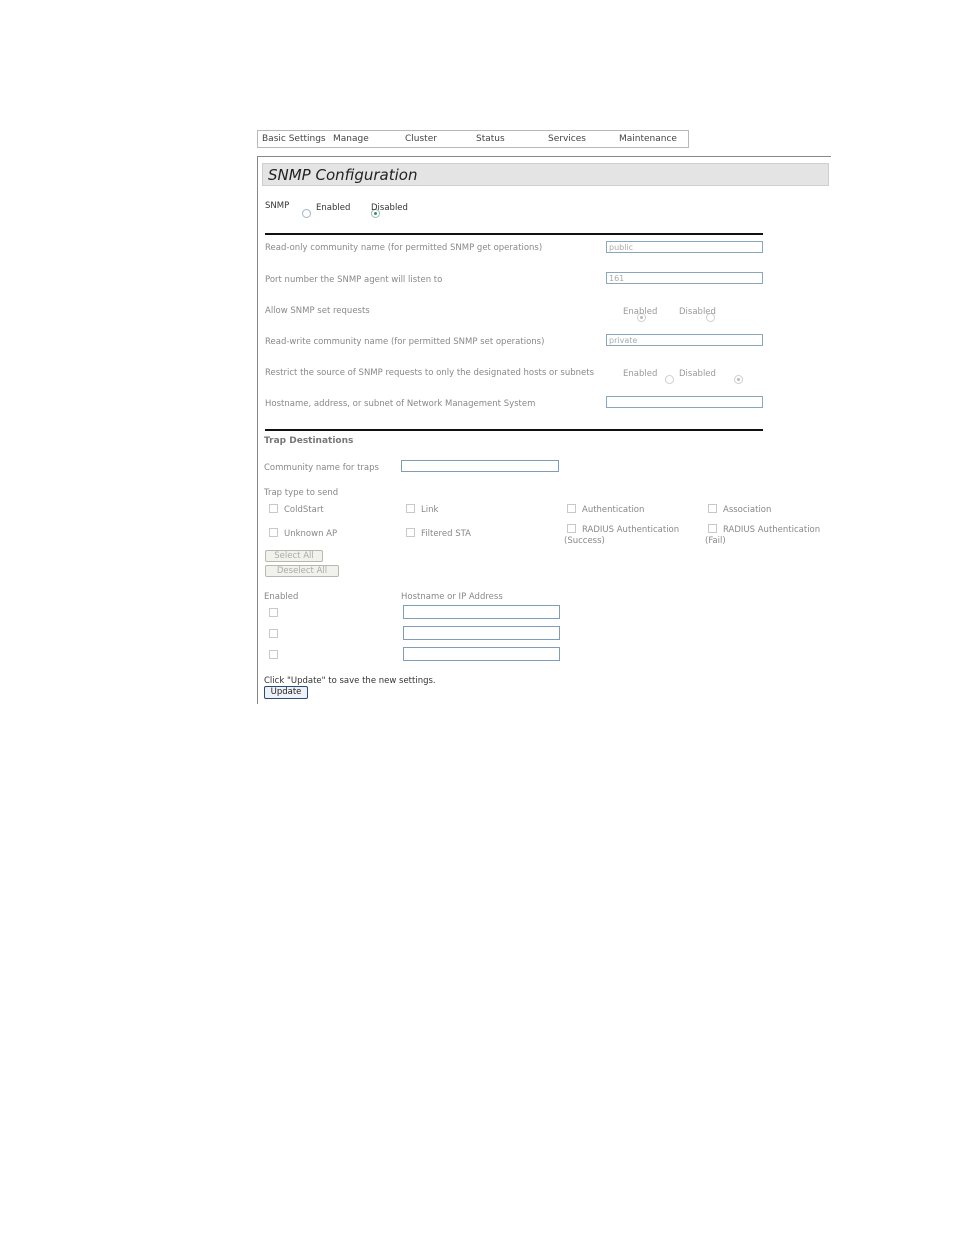 The width and height of the screenshot is (954, 1235). I want to click on page-title: SNMP Configuration, so click(343, 175).